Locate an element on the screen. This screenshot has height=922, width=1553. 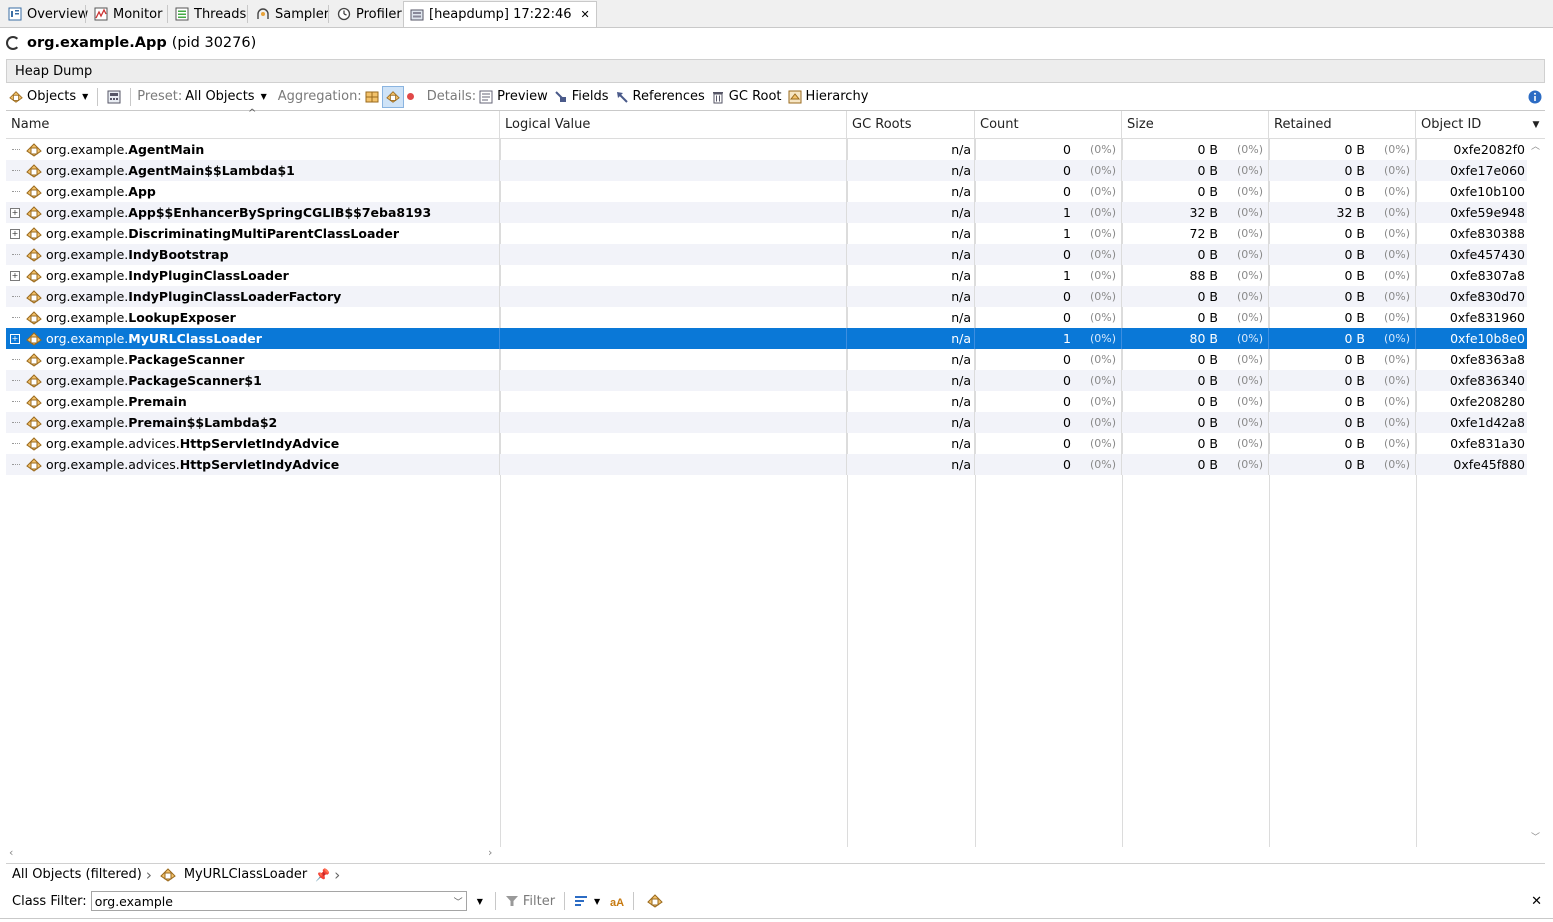
scroll-right-arrow: › is located at coordinates (490, 852).